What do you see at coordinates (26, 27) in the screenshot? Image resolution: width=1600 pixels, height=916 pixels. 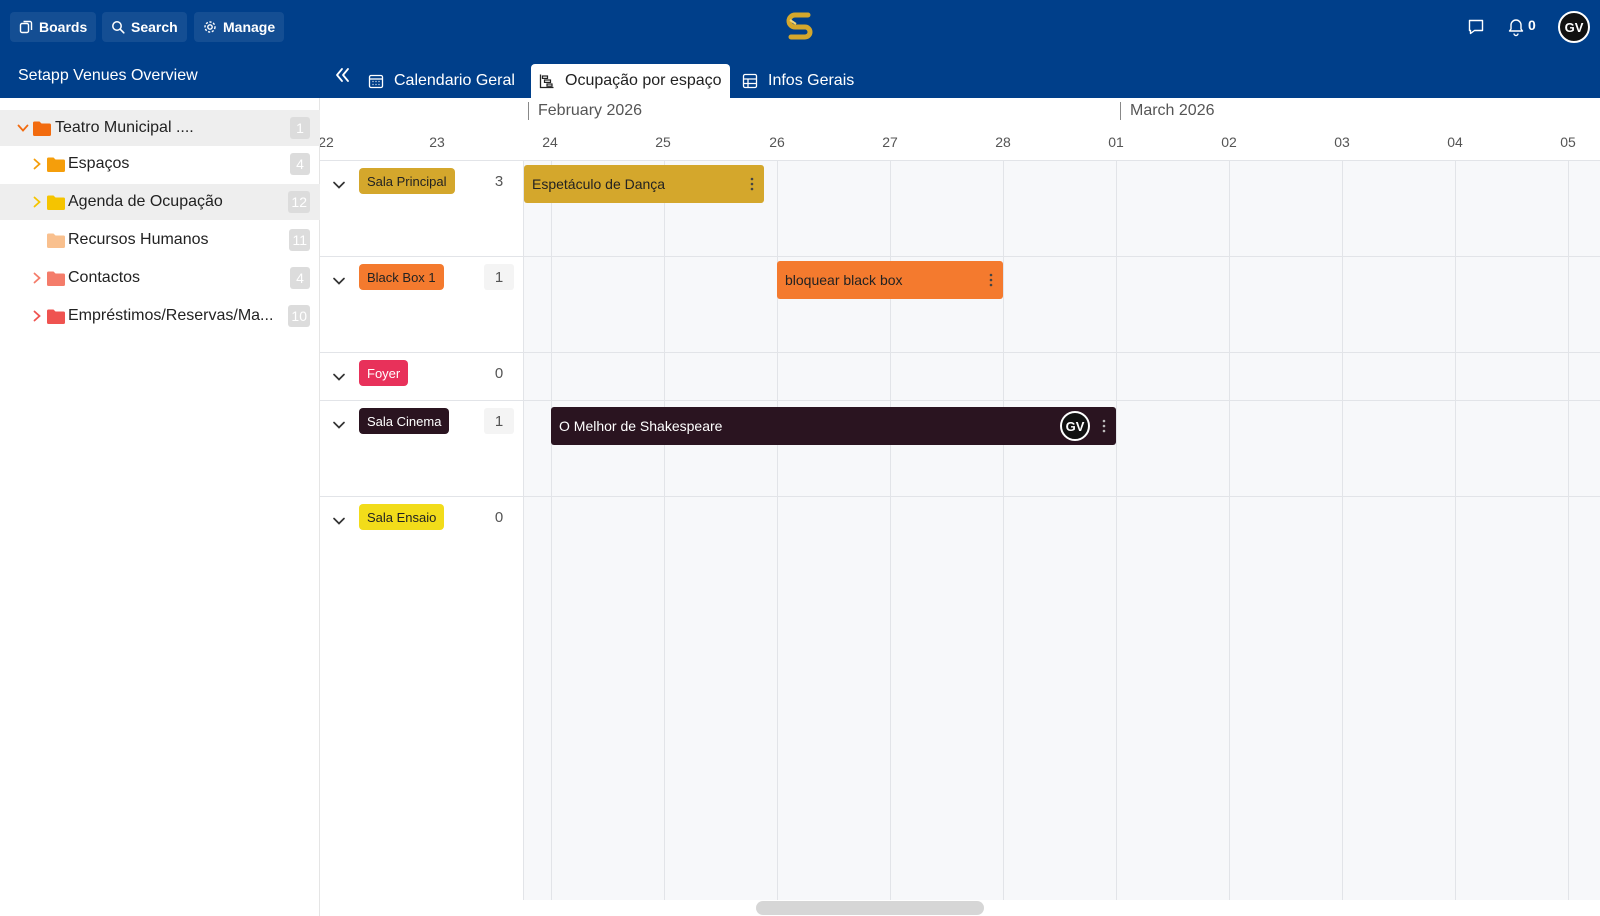 I see `boards-icon` at bounding box center [26, 27].